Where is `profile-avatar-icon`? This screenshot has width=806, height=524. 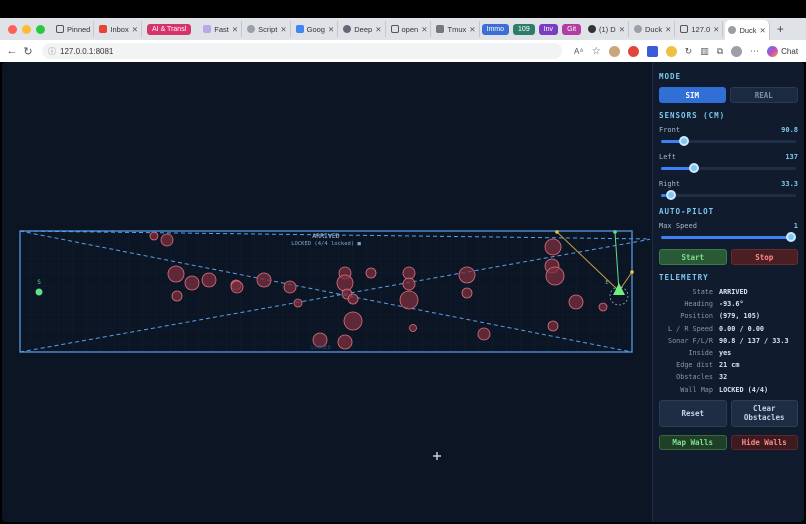 profile-avatar-icon is located at coordinates (737, 51).